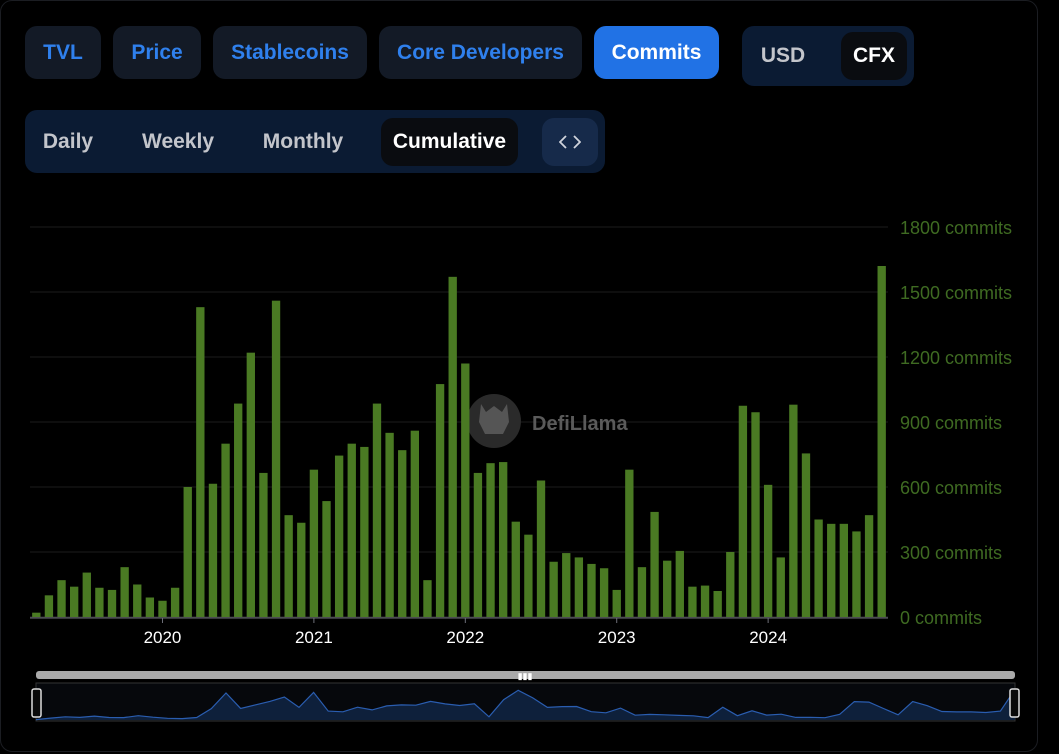 This screenshot has height=754, width=1059. What do you see at coordinates (525, 696) in the screenshot?
I see `range-brush: ▮▮▮` at bounding box center [525, 696].